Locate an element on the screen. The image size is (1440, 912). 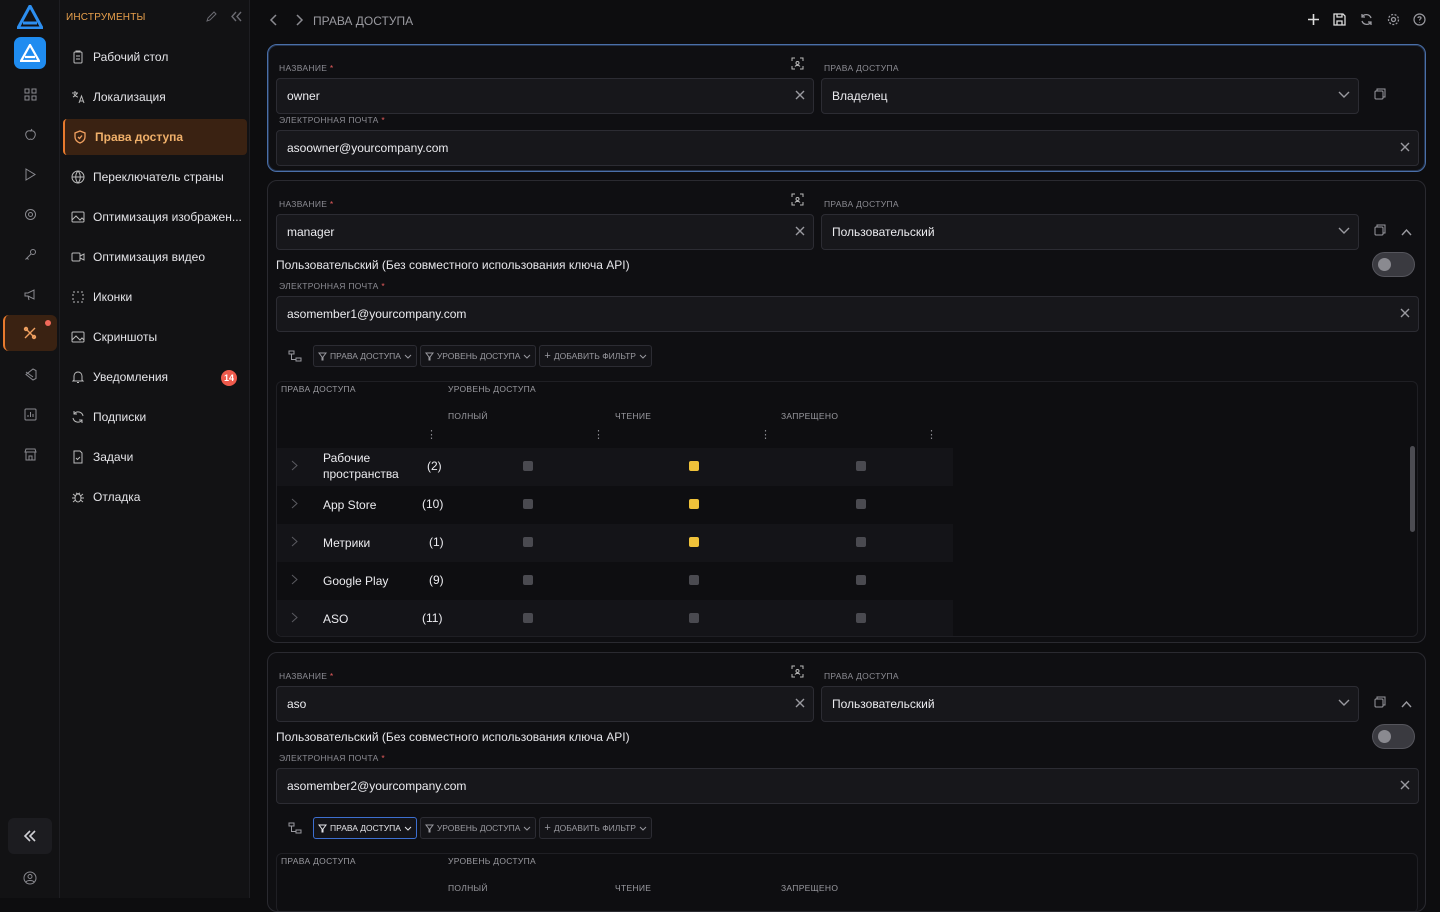
sidebar-item-video-optimization: Оптимизация видео is located at coordinates (155, 257).